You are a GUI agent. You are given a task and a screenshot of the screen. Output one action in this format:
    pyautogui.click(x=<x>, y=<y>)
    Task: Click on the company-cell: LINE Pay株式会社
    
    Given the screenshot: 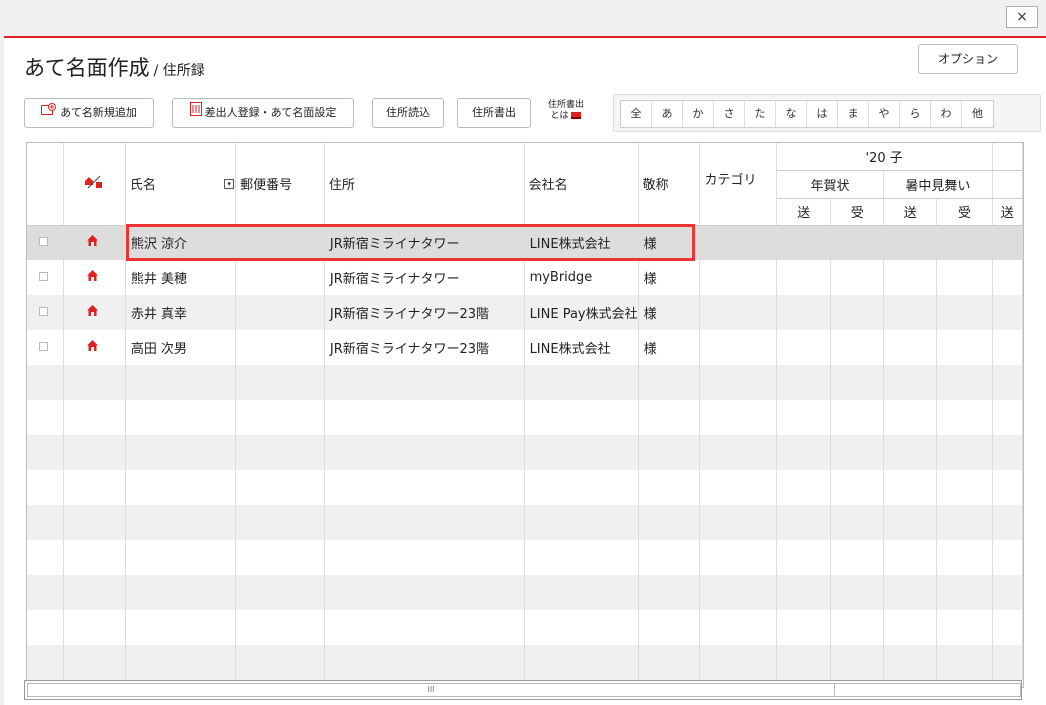 What is the action you would take?
    pyautogui.click(x=581, y=312)
    